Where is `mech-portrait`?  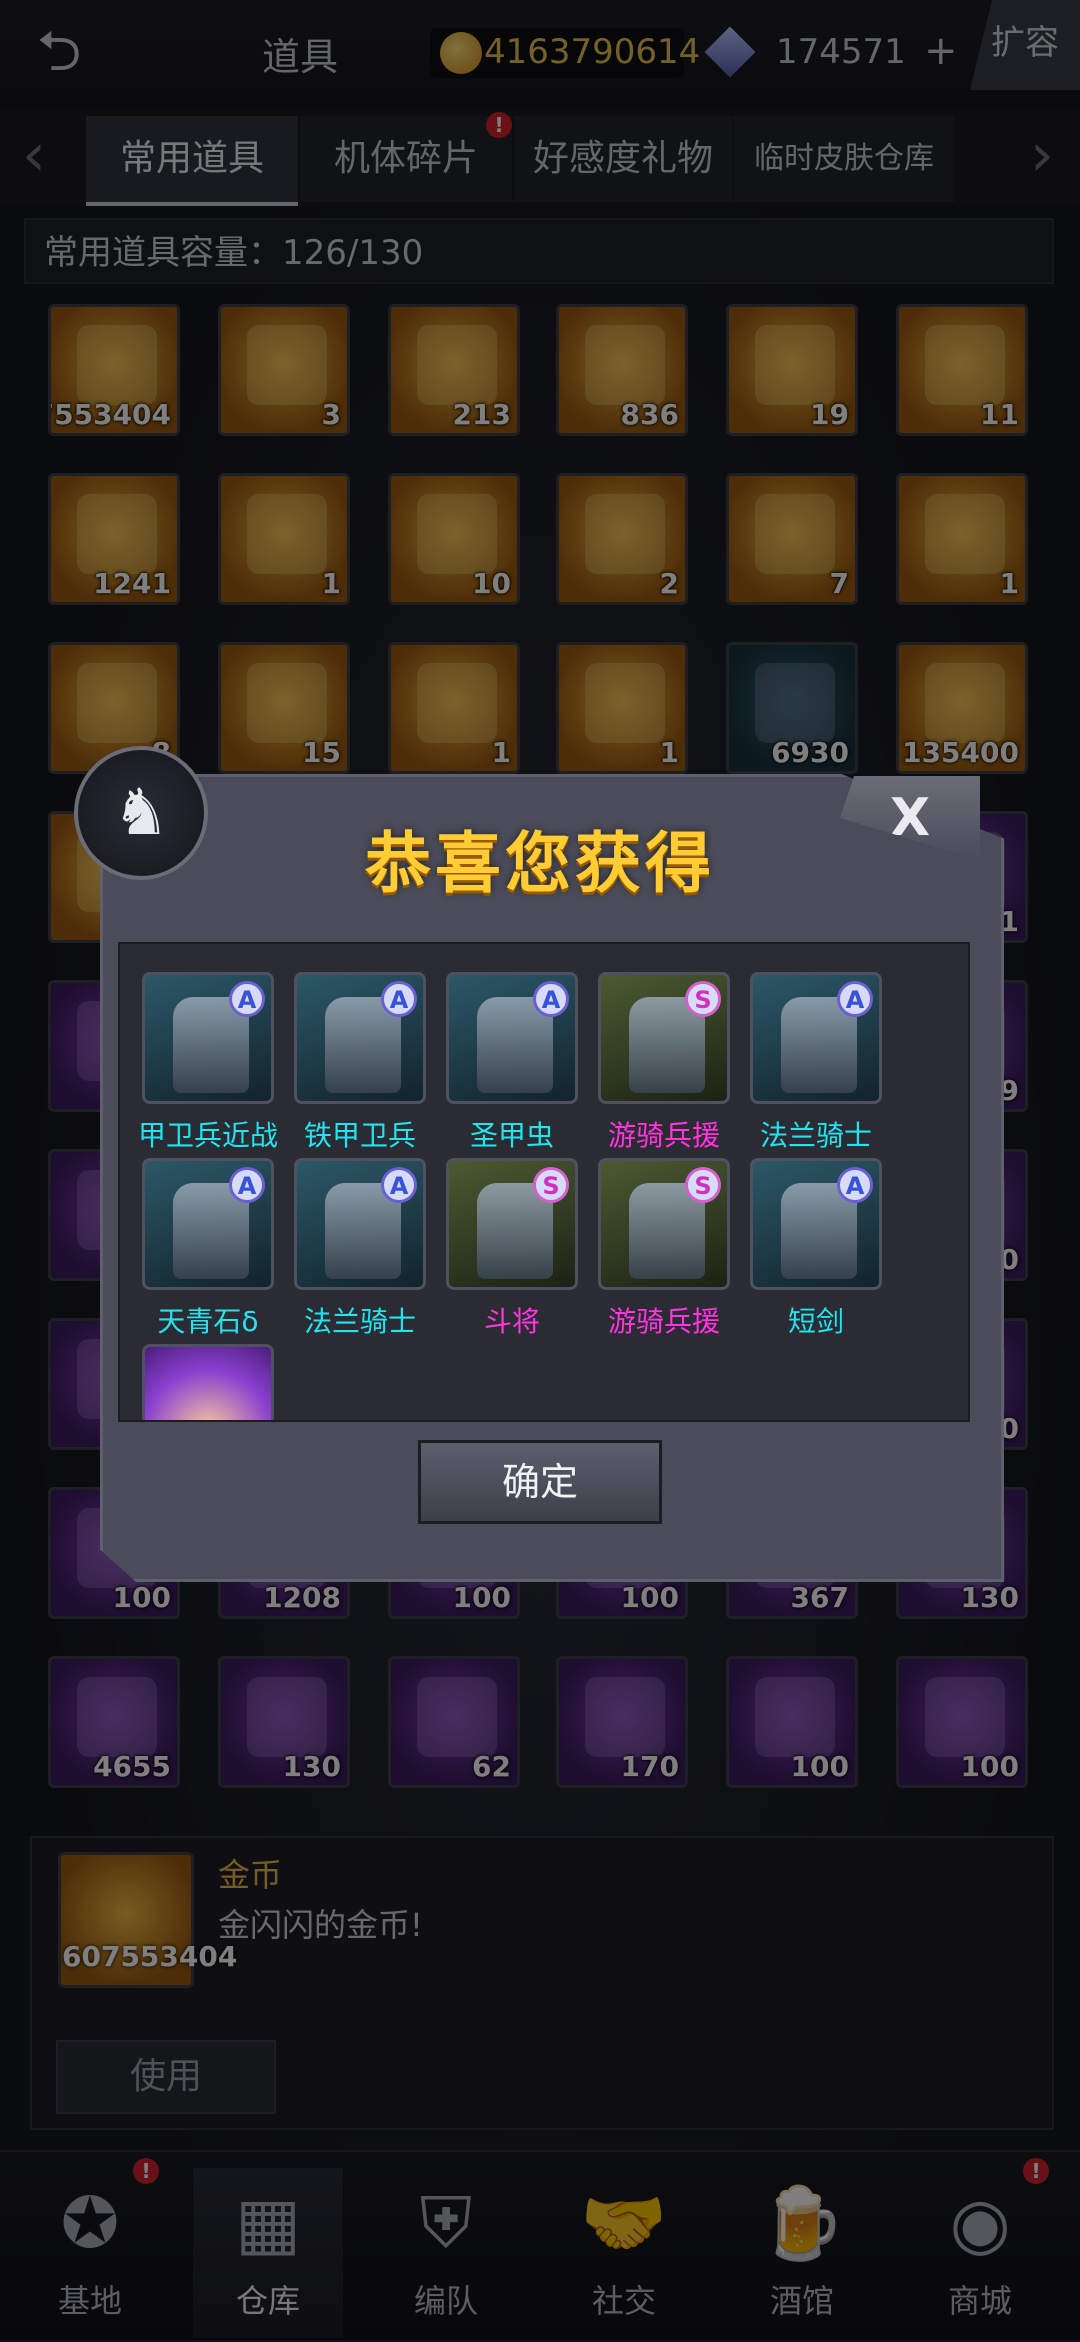
mech-portrait is located at coordinates (208, 1382).